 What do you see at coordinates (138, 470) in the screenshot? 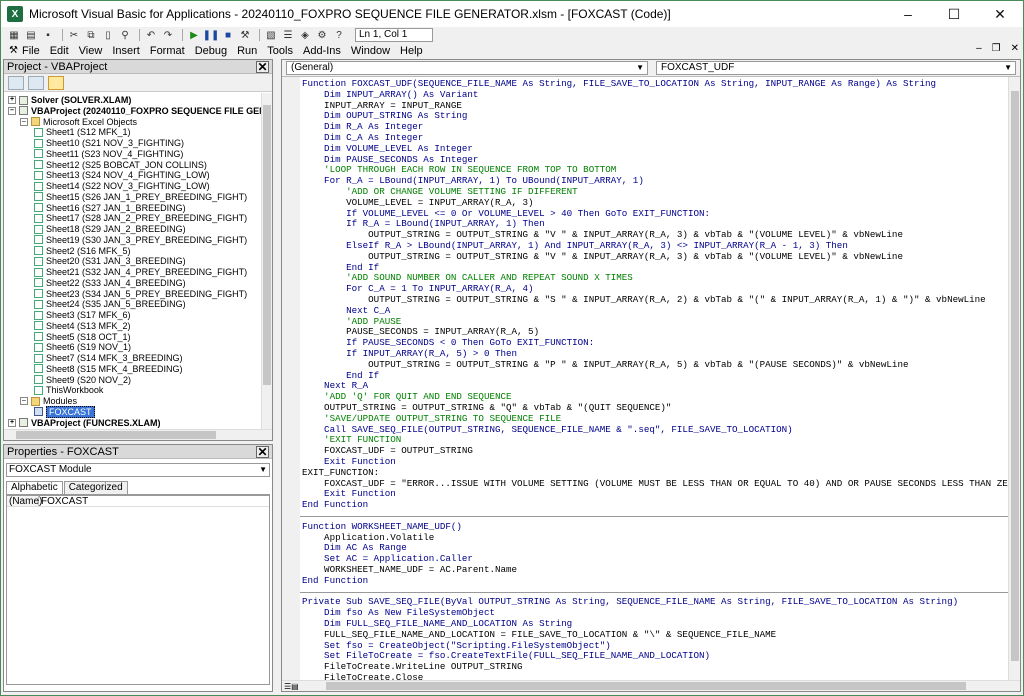
I see `properties-object-select: FOXCAST Module ▼` at bounding box center [138, 470].